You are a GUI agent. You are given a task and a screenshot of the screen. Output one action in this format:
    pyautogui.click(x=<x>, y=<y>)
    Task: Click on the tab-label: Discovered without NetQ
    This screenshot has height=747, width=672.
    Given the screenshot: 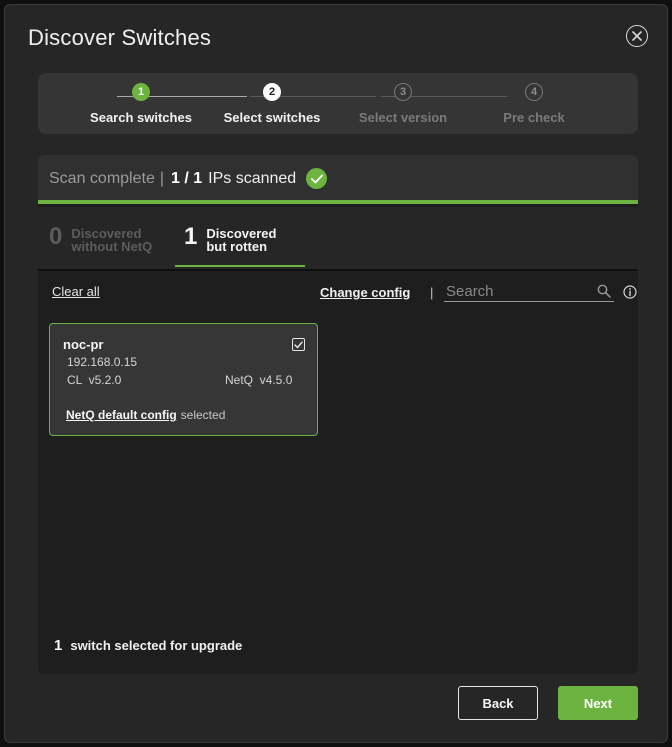 What is the action you would take?
    pyautogui.click(x=112, y=240)
    